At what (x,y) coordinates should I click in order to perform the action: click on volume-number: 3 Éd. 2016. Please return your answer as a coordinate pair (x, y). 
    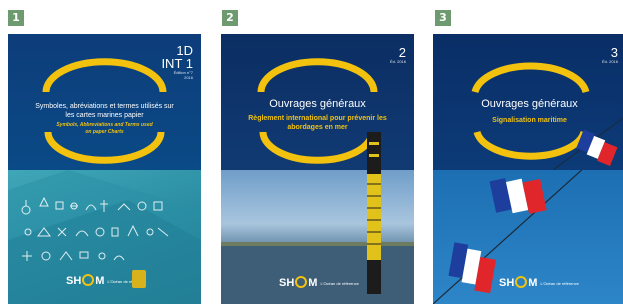
    Looking at the image, I should click on (609, 54).